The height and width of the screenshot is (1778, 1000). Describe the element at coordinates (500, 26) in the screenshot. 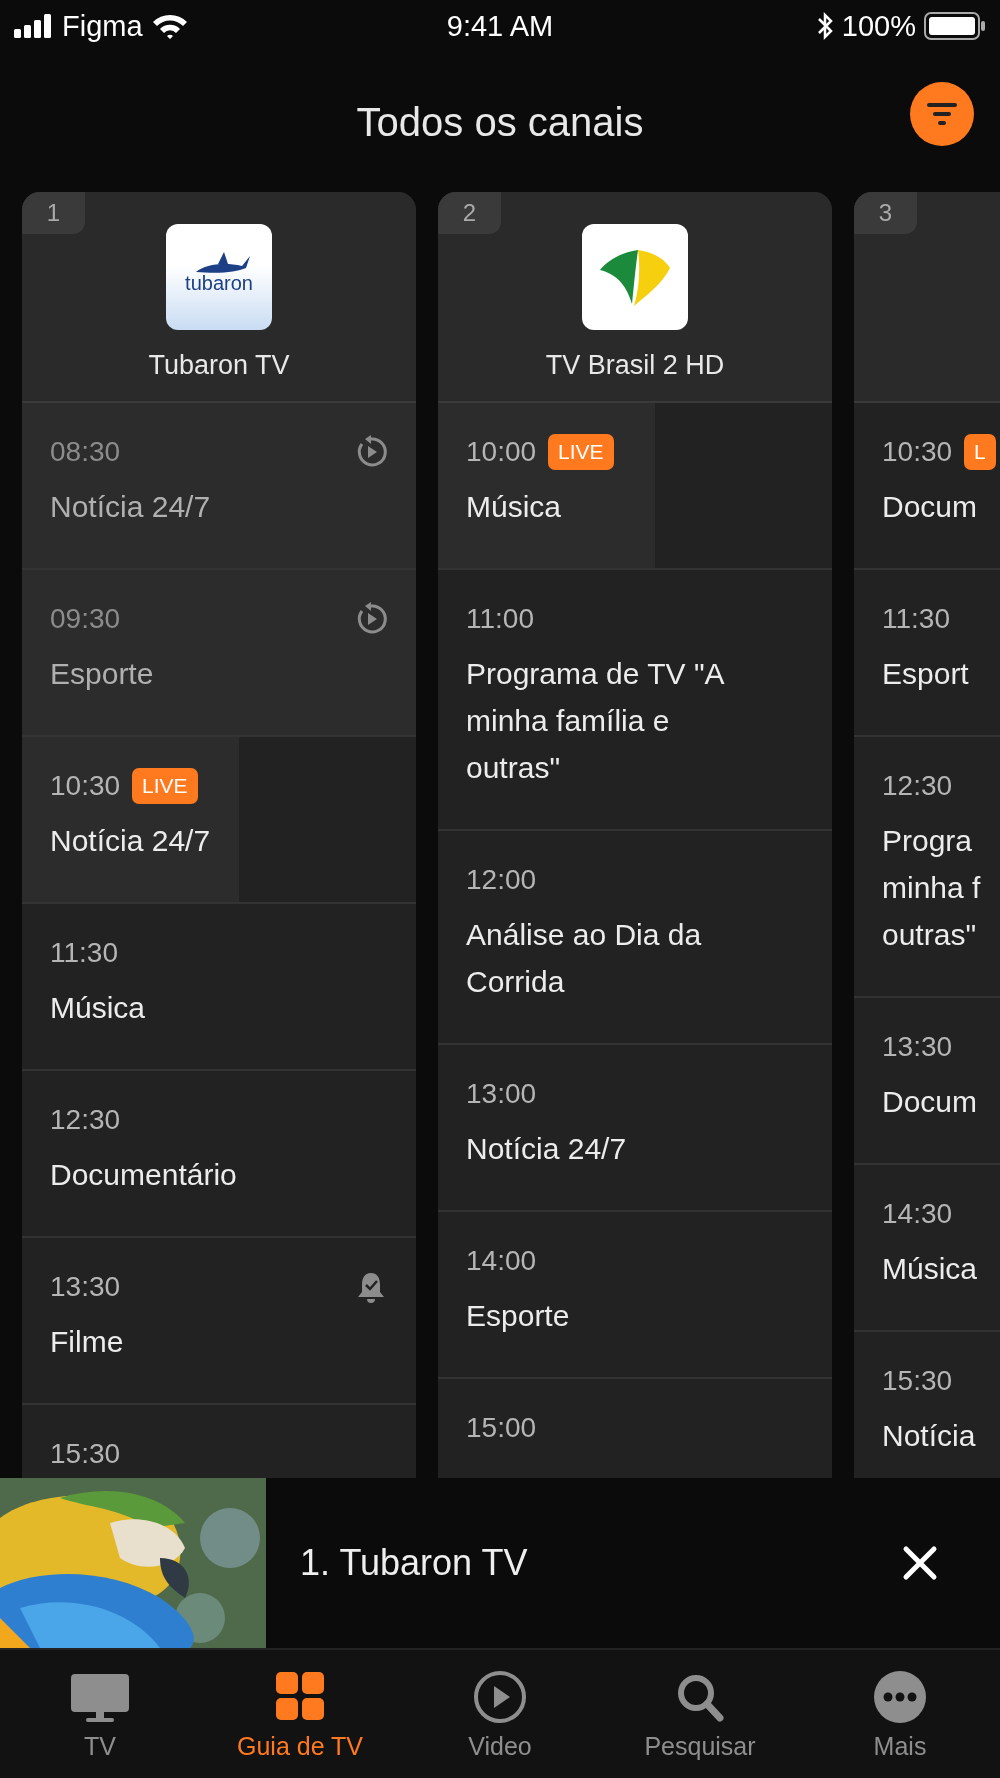

I see `clock-time: 9:41 AM` at that location.